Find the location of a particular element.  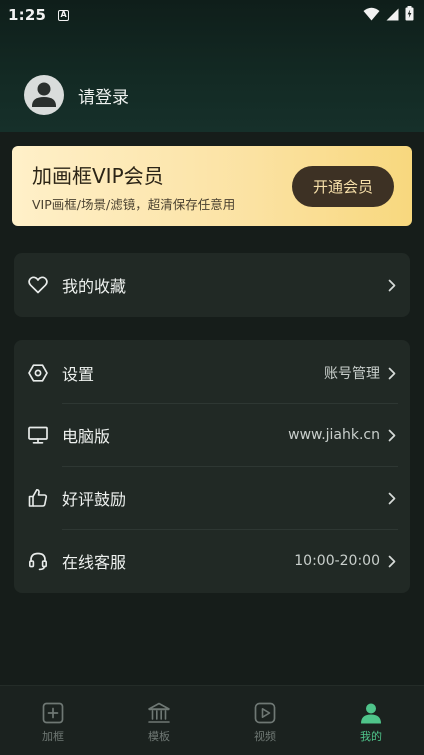

hexagon-settings-icon is located at coordinates (38, 373).